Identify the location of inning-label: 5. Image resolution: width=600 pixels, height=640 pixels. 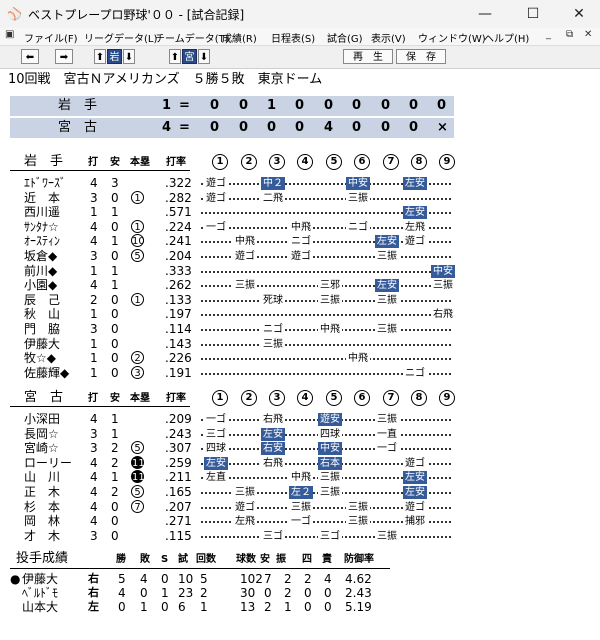
(334, 162).